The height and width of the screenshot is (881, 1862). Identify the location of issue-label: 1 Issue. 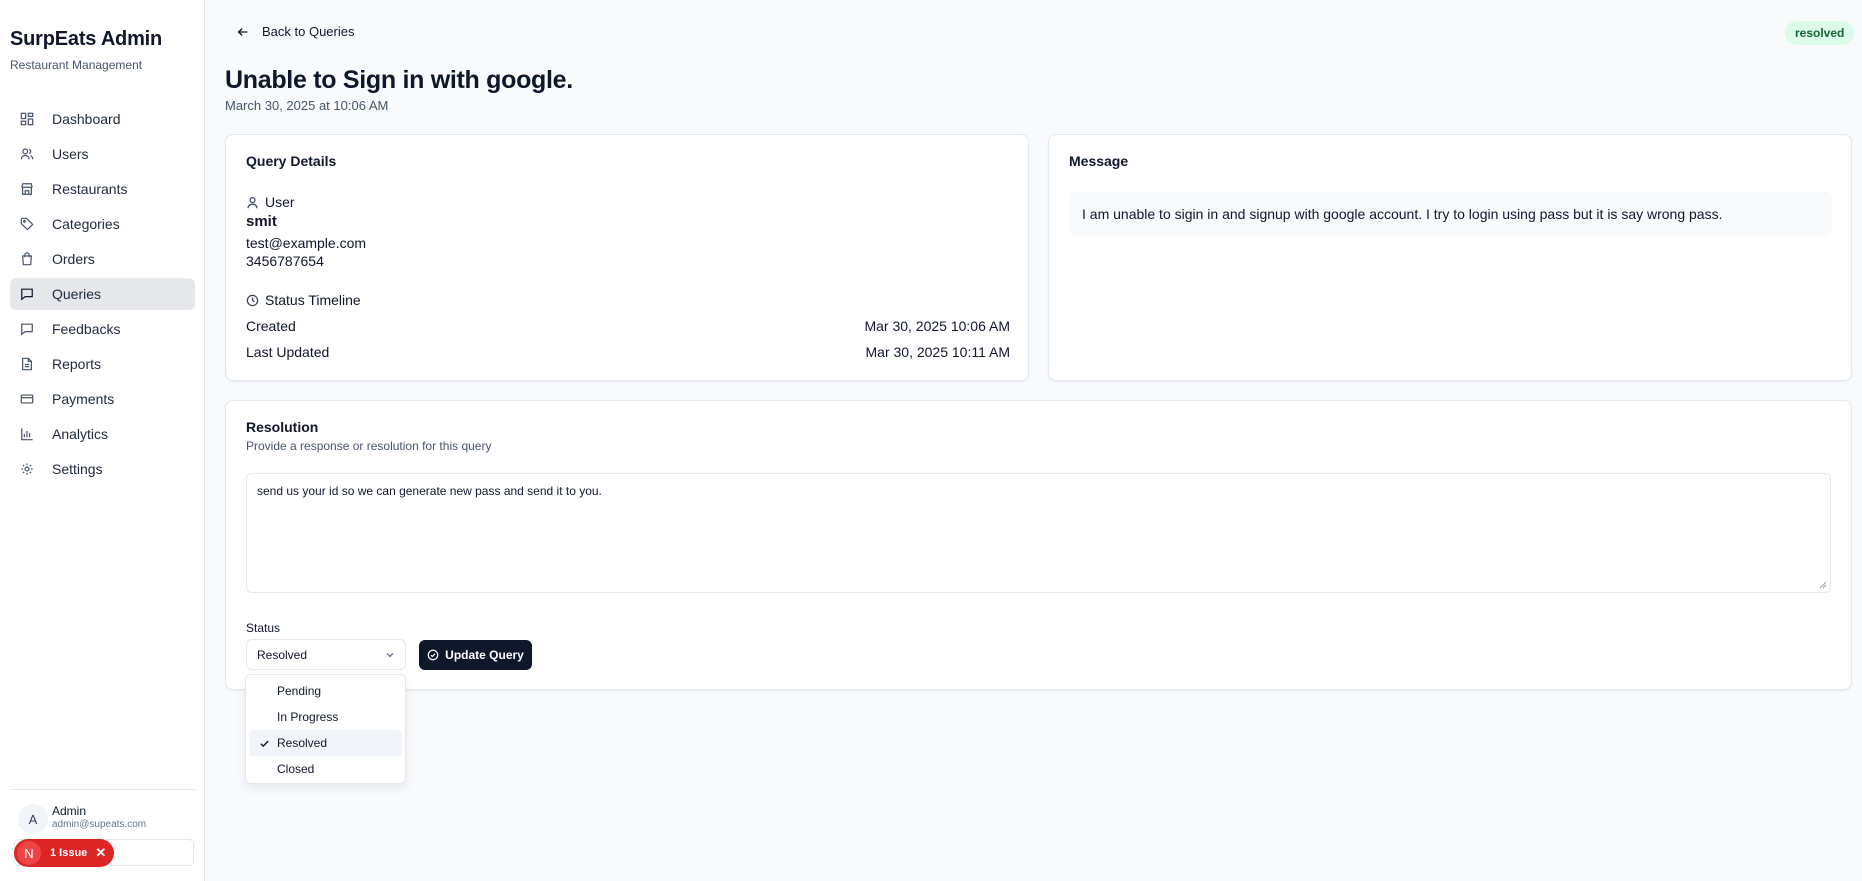
(69, 853).